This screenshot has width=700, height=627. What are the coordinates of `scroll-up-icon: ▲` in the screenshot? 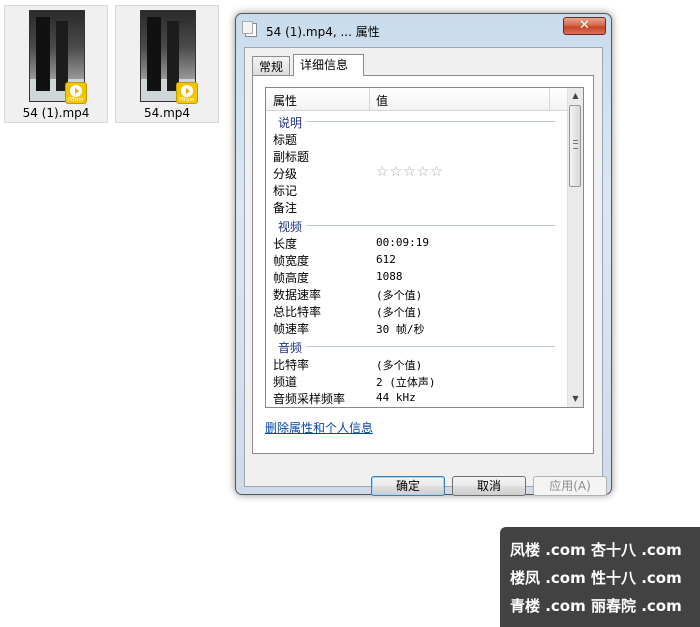 It's located at (575, 96).